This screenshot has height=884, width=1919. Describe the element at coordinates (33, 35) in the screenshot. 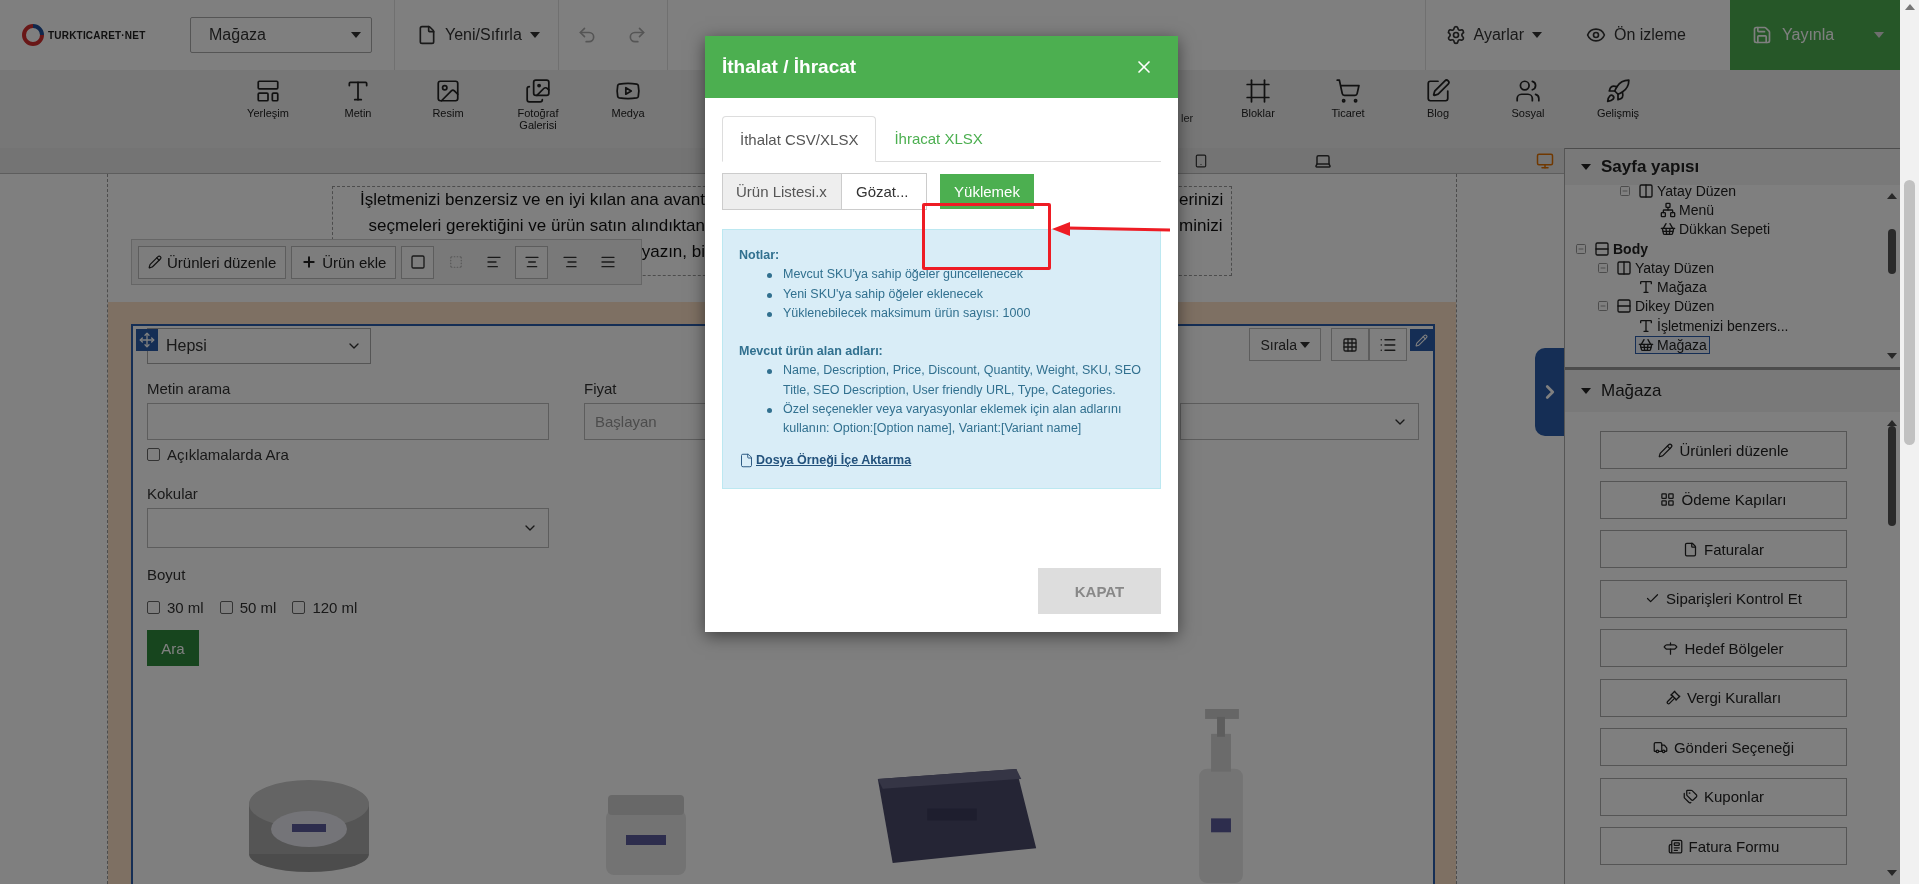

I see `logo-icon` at that location.